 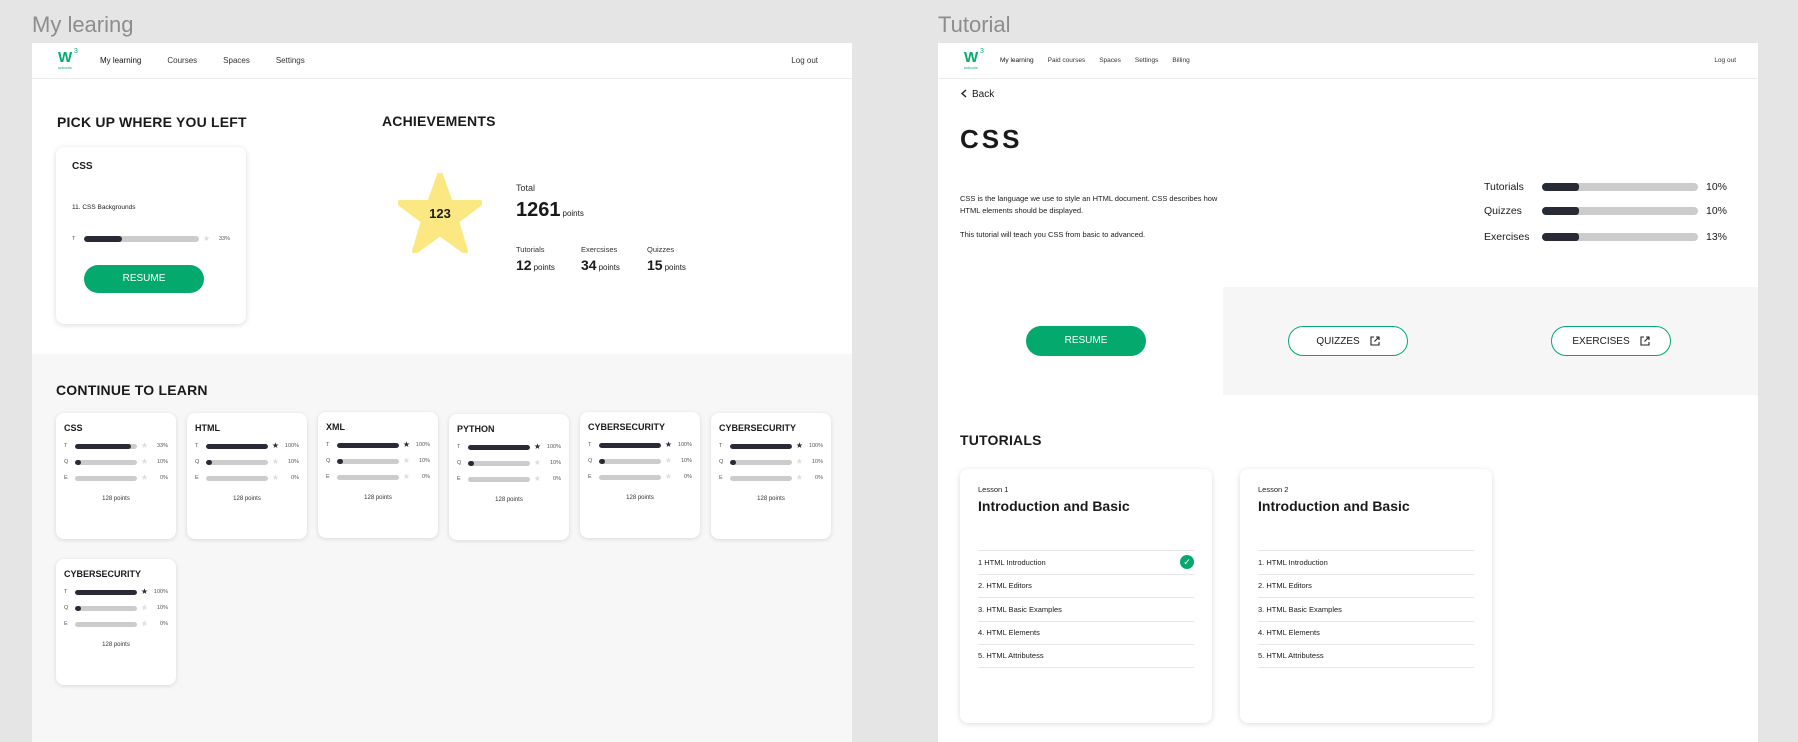 I want to click on course-progress-row: T ★ 100%, so click(x=509, y=447).